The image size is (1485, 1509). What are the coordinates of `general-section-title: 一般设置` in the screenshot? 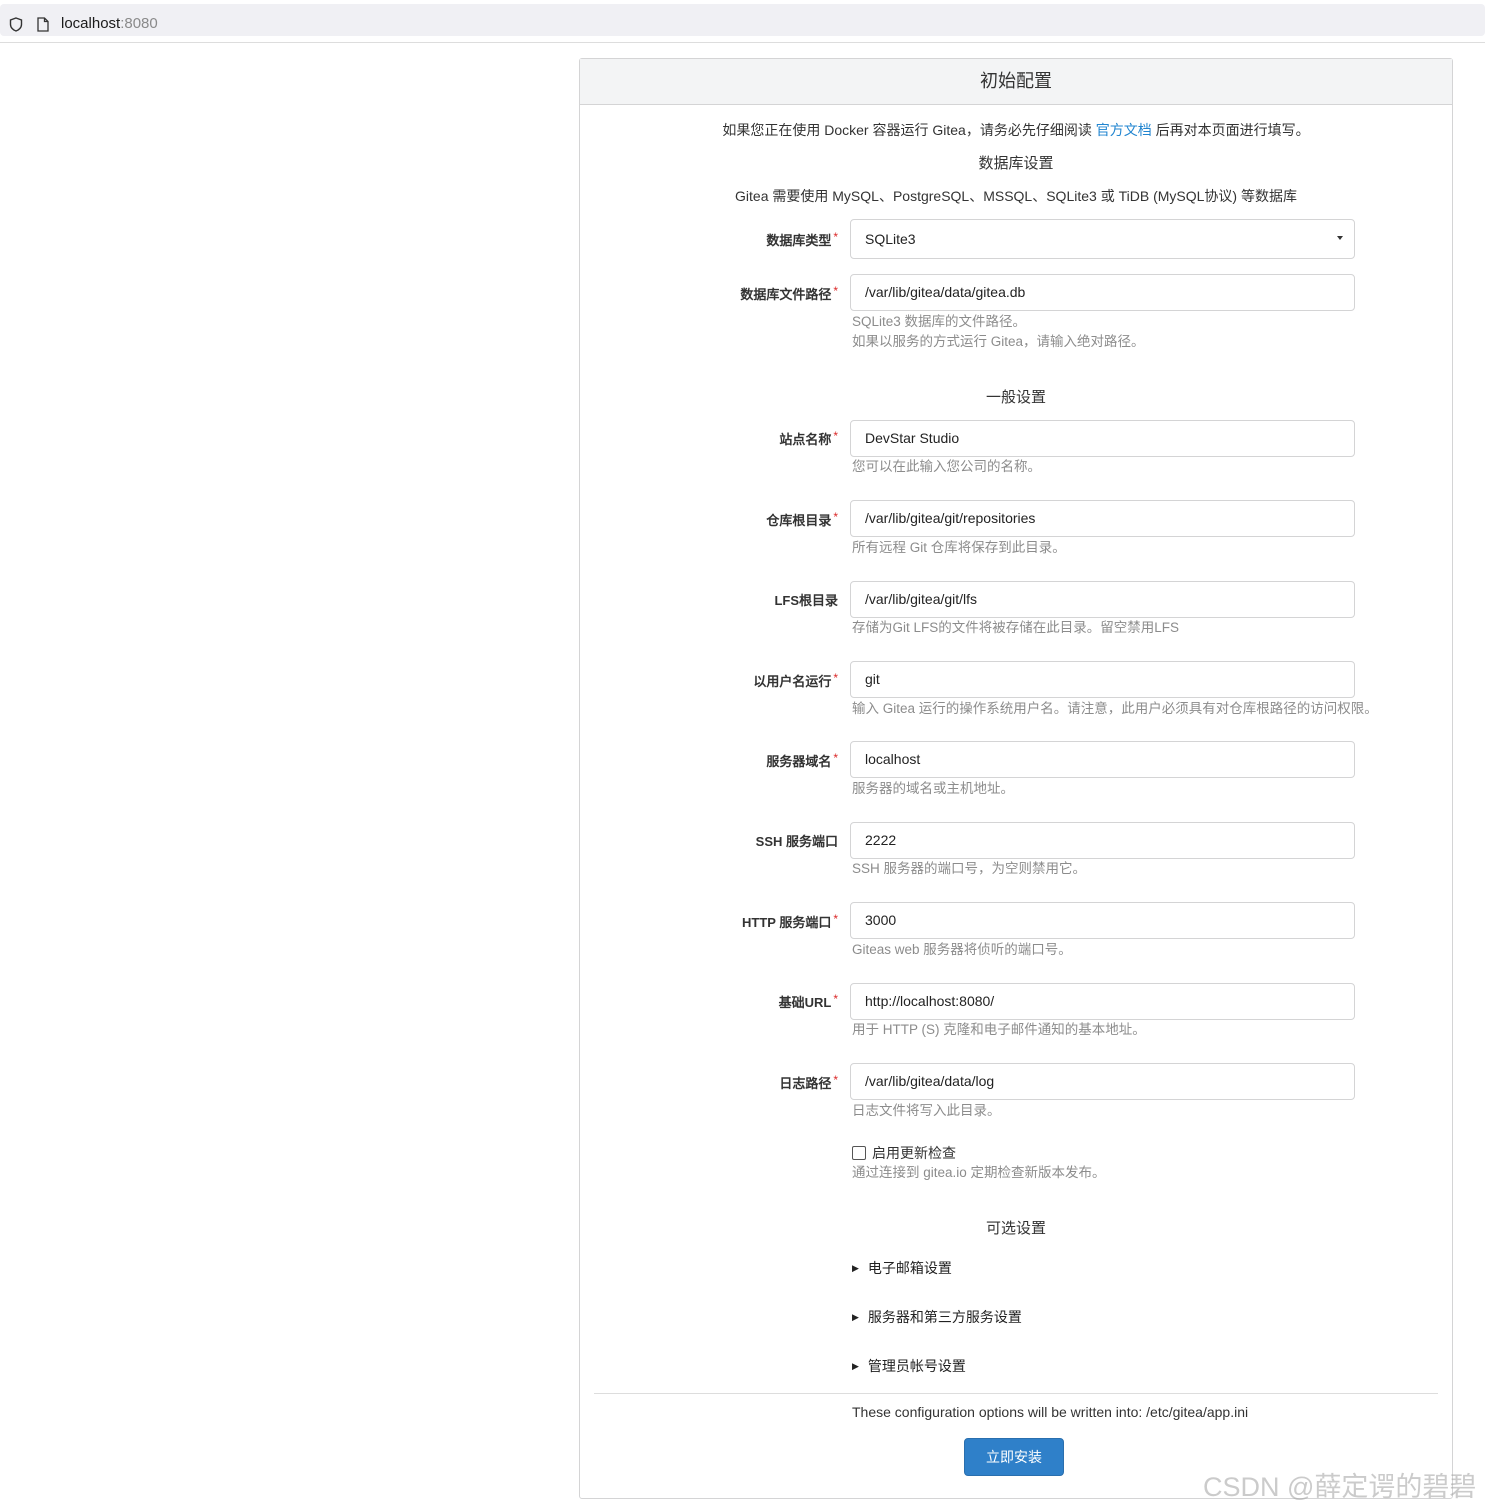 It's located at (1015, 397).